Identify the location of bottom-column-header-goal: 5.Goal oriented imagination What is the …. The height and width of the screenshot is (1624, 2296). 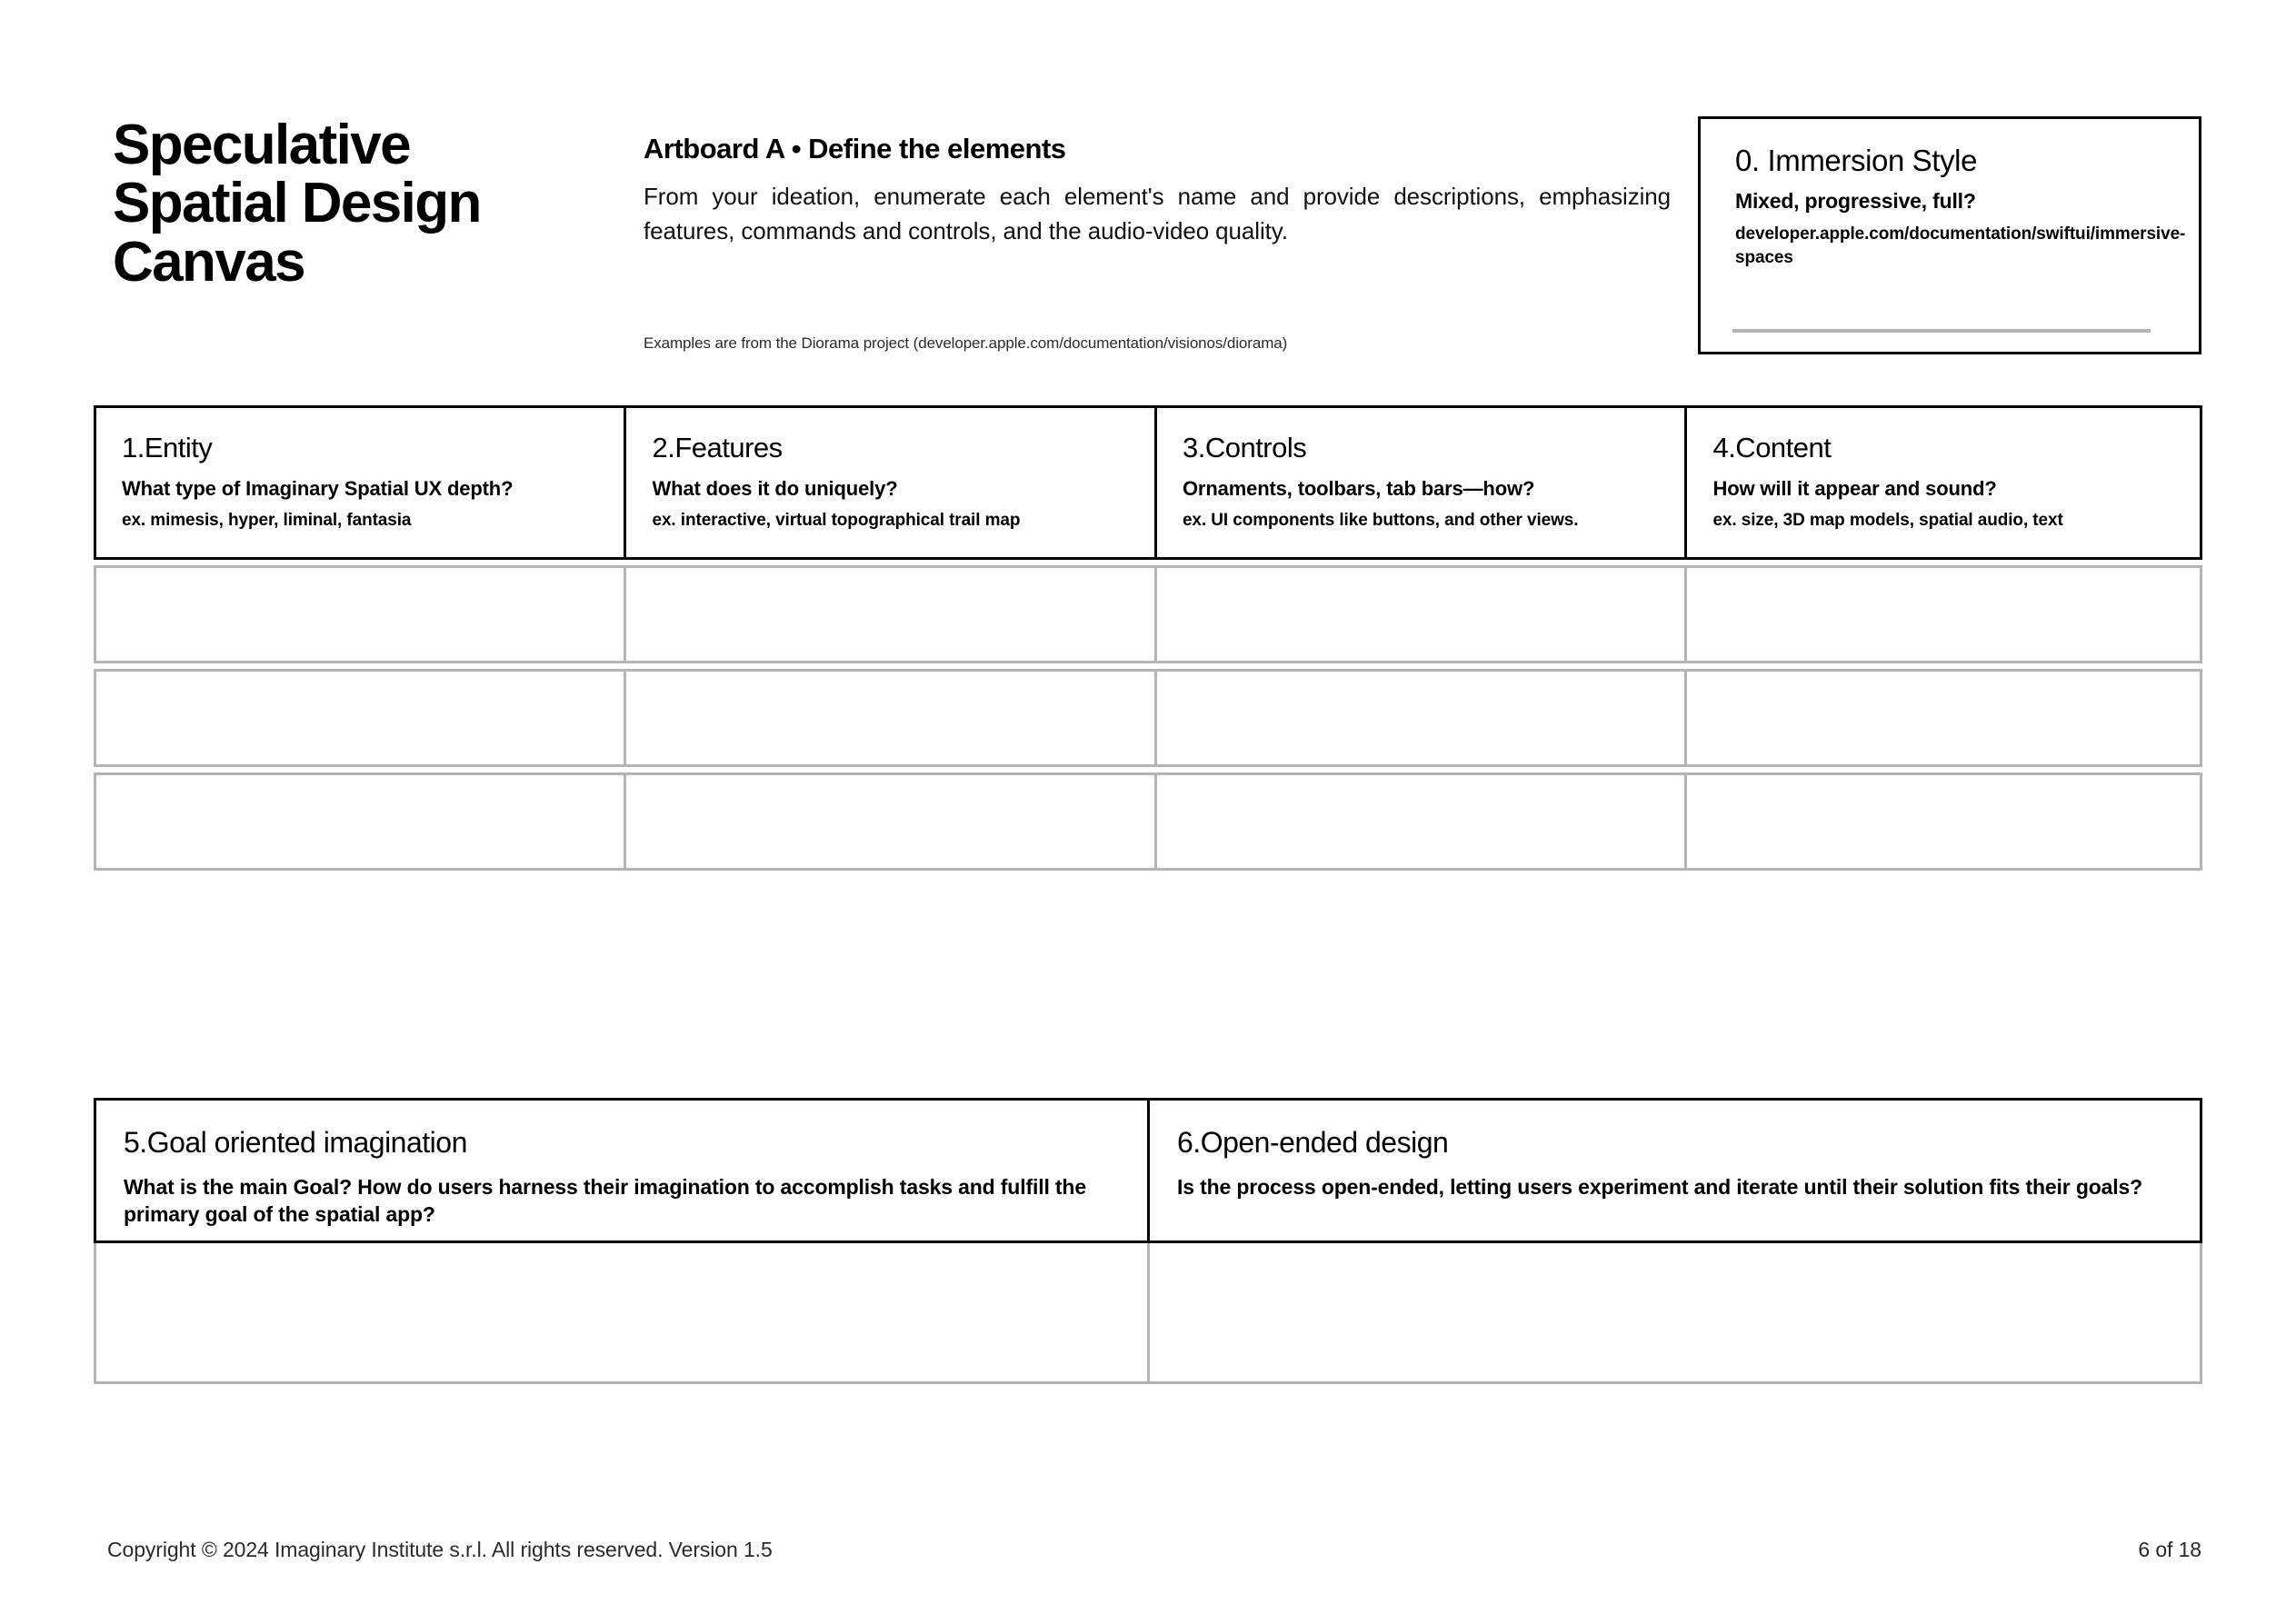
(623, 1170).